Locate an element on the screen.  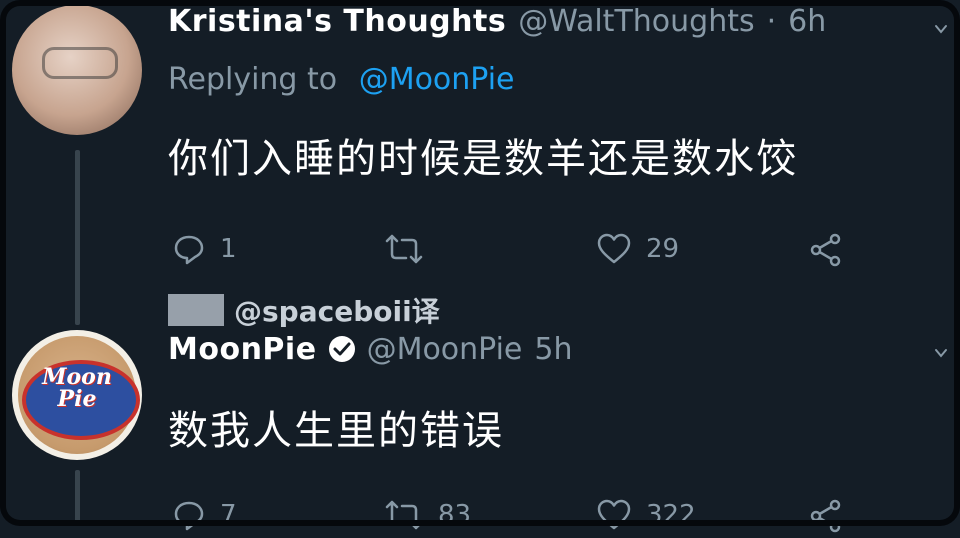
watermark-logo is located at coordinates (196, 310).